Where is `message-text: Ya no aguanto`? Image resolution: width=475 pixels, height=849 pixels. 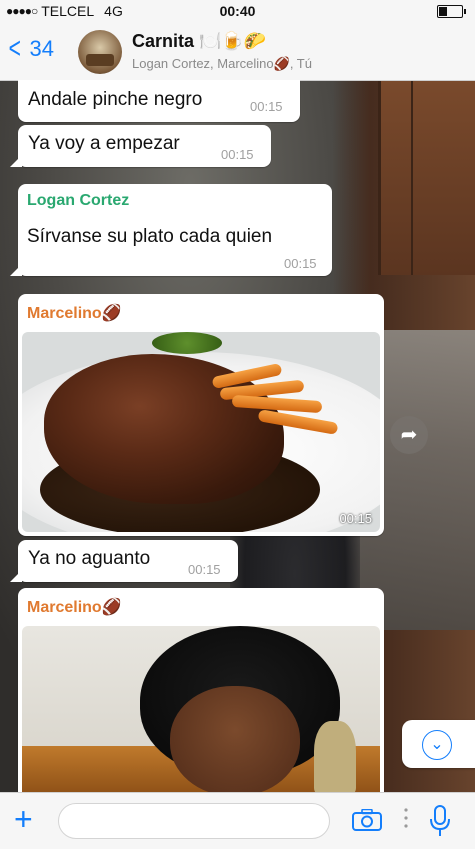
message-text: Ya no aguanto is located at coordinates (89, 558).